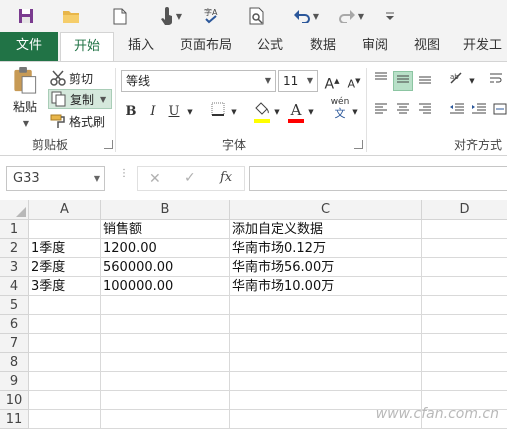 Image resolution: width=507 pixels, height=432 pixels. What do you see at coordinates (14, 210) in the screenshot?
I see `select-all-button` at bounding box center [14, 210].